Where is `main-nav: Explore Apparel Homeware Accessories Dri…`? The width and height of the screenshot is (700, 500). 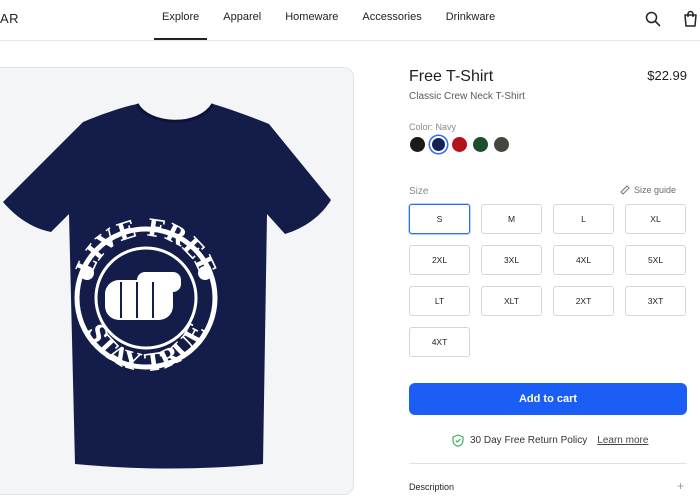
main-nav: Explore Apparel Homeware Accessories Dri… is located at coordinates (328, 20).